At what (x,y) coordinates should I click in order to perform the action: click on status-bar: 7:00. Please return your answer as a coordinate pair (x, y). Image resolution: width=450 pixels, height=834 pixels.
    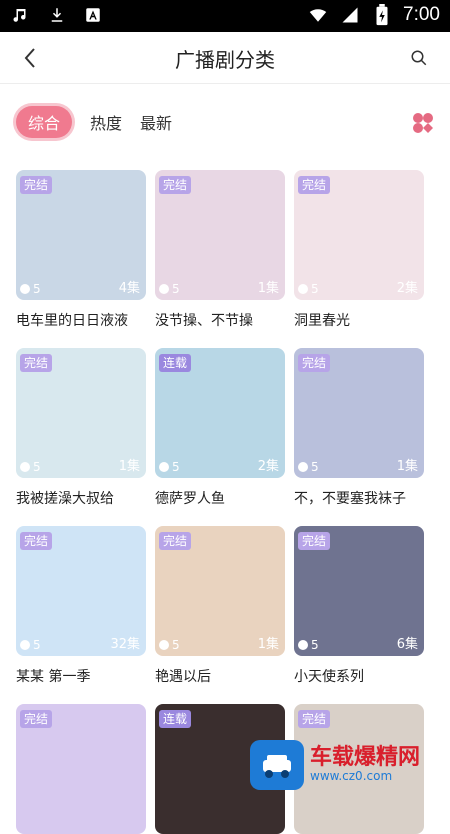
    Looking at the image, I should click on (225, 16).